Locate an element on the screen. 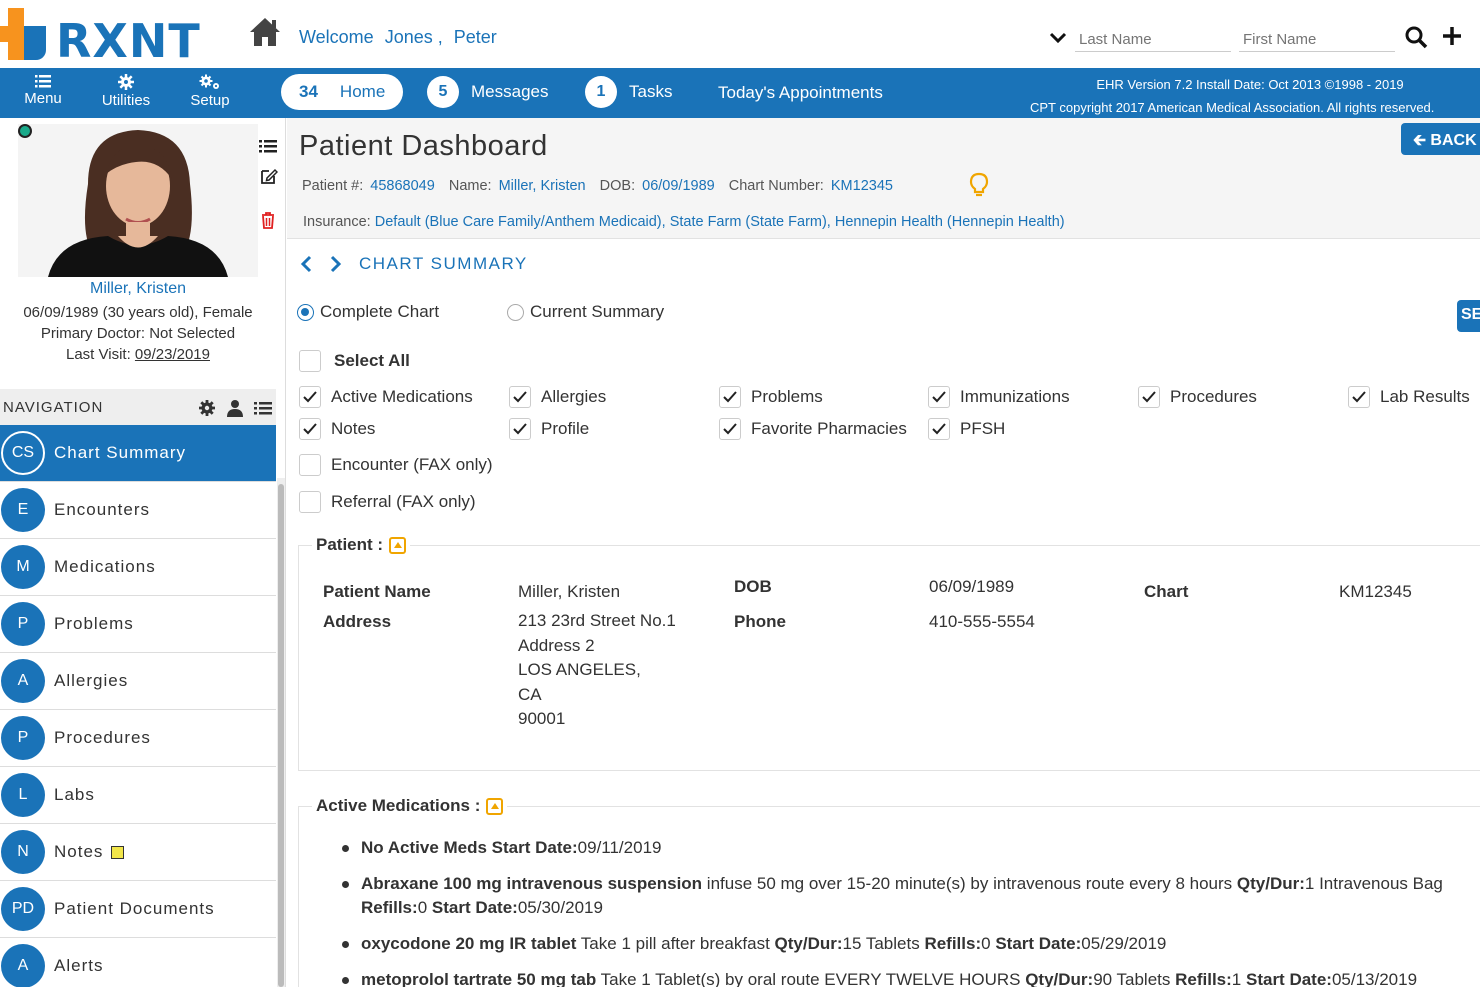 The width and height of the screenshot is (1480, 987). online-status-indicator is located at coordinates (25, 131).